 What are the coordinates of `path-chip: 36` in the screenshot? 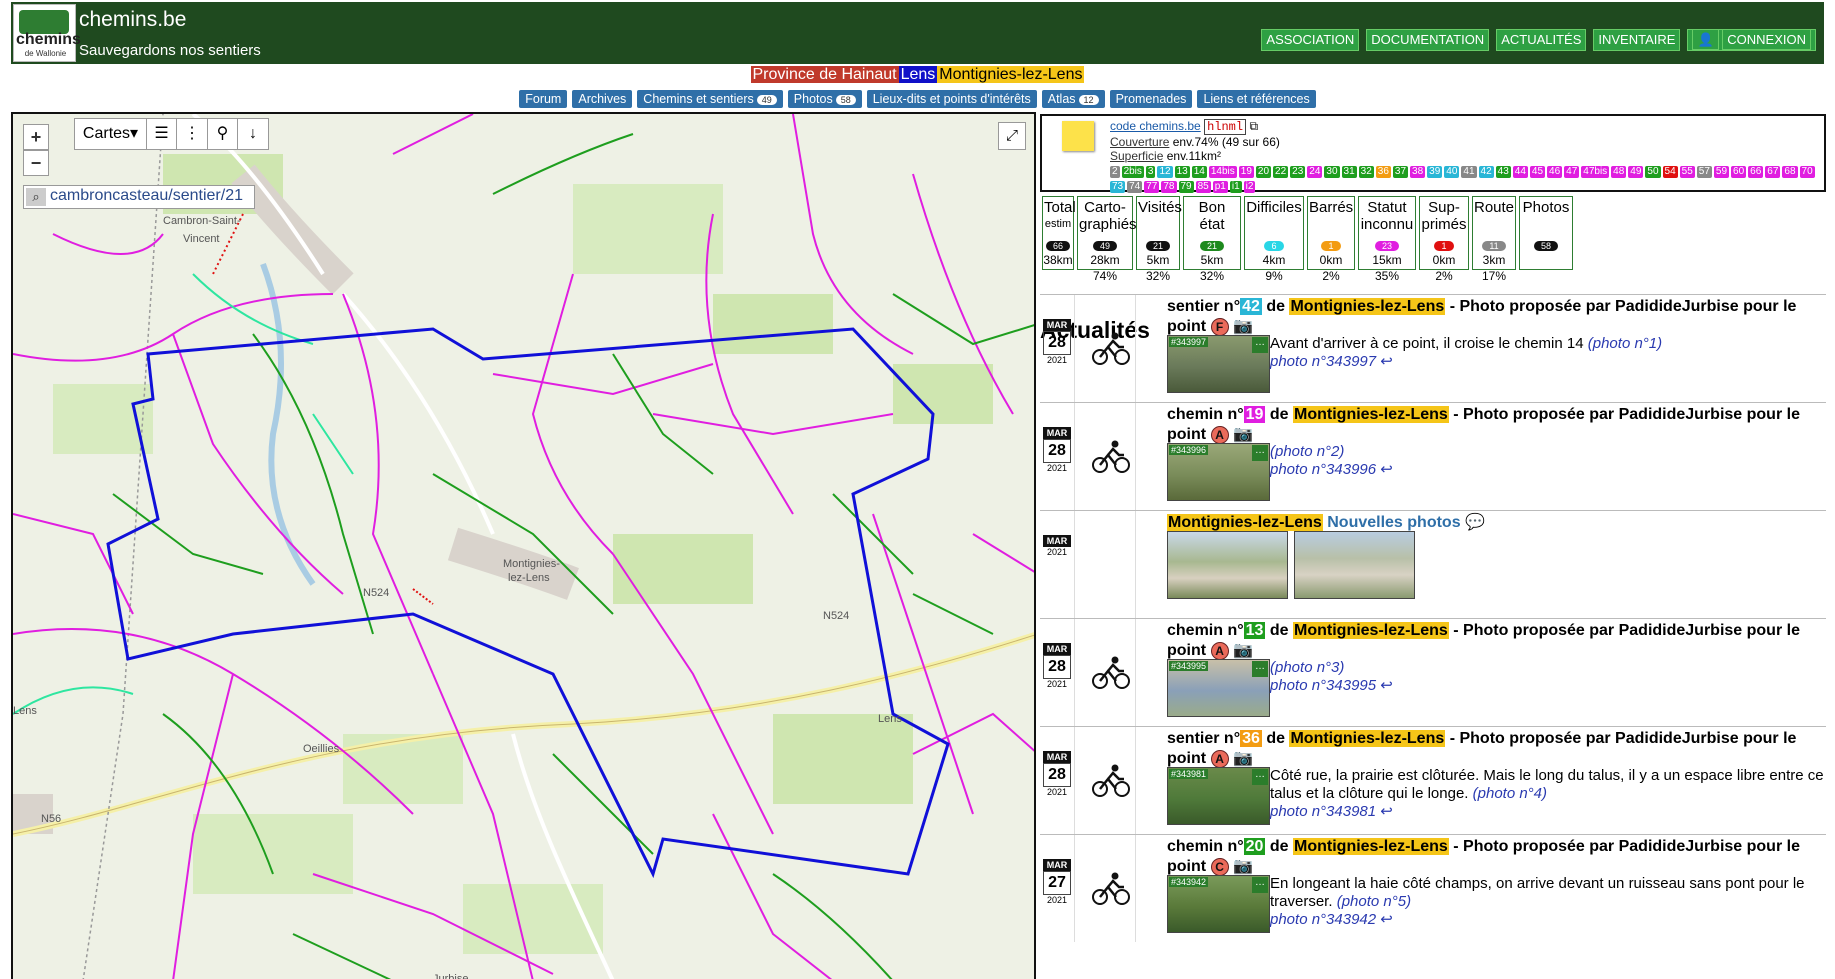 It's located at (1383, 172).